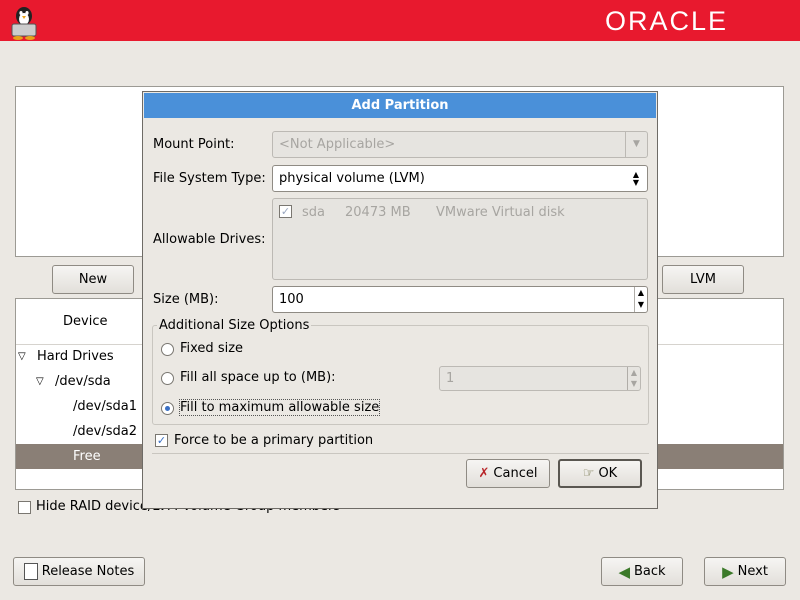 This screenshot has height=600, width=800. What do you see at coordinates (460, 178) in the screenshot?
I see `fs-type-select: physical volume (LVM) ▲ ▼` at bounding box center [460, 178].